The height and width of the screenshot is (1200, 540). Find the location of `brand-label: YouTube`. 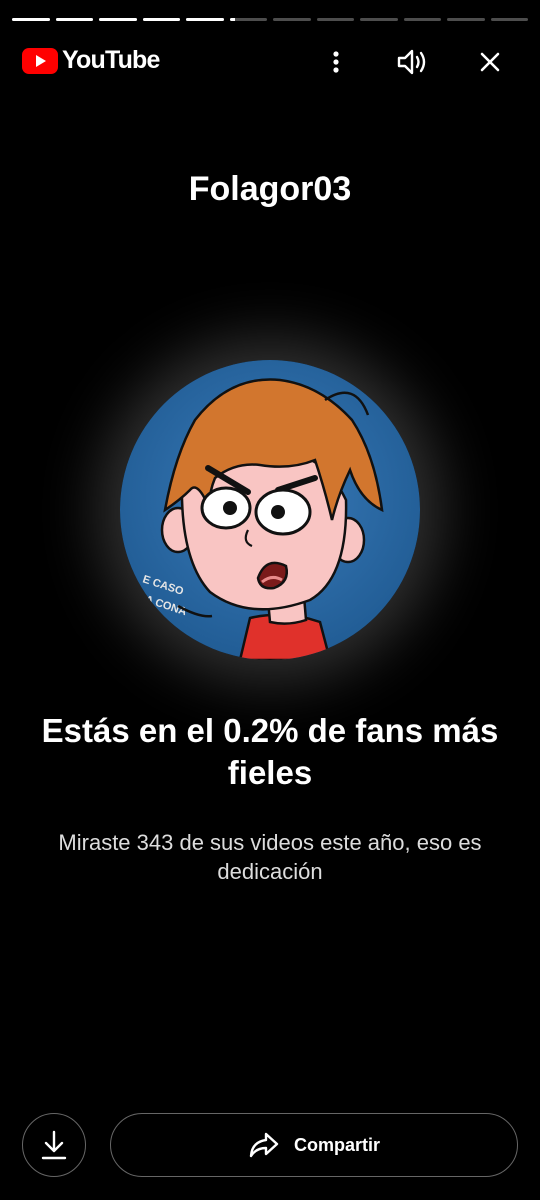

brand-label: YouTube is located at coordinates (111, 60).